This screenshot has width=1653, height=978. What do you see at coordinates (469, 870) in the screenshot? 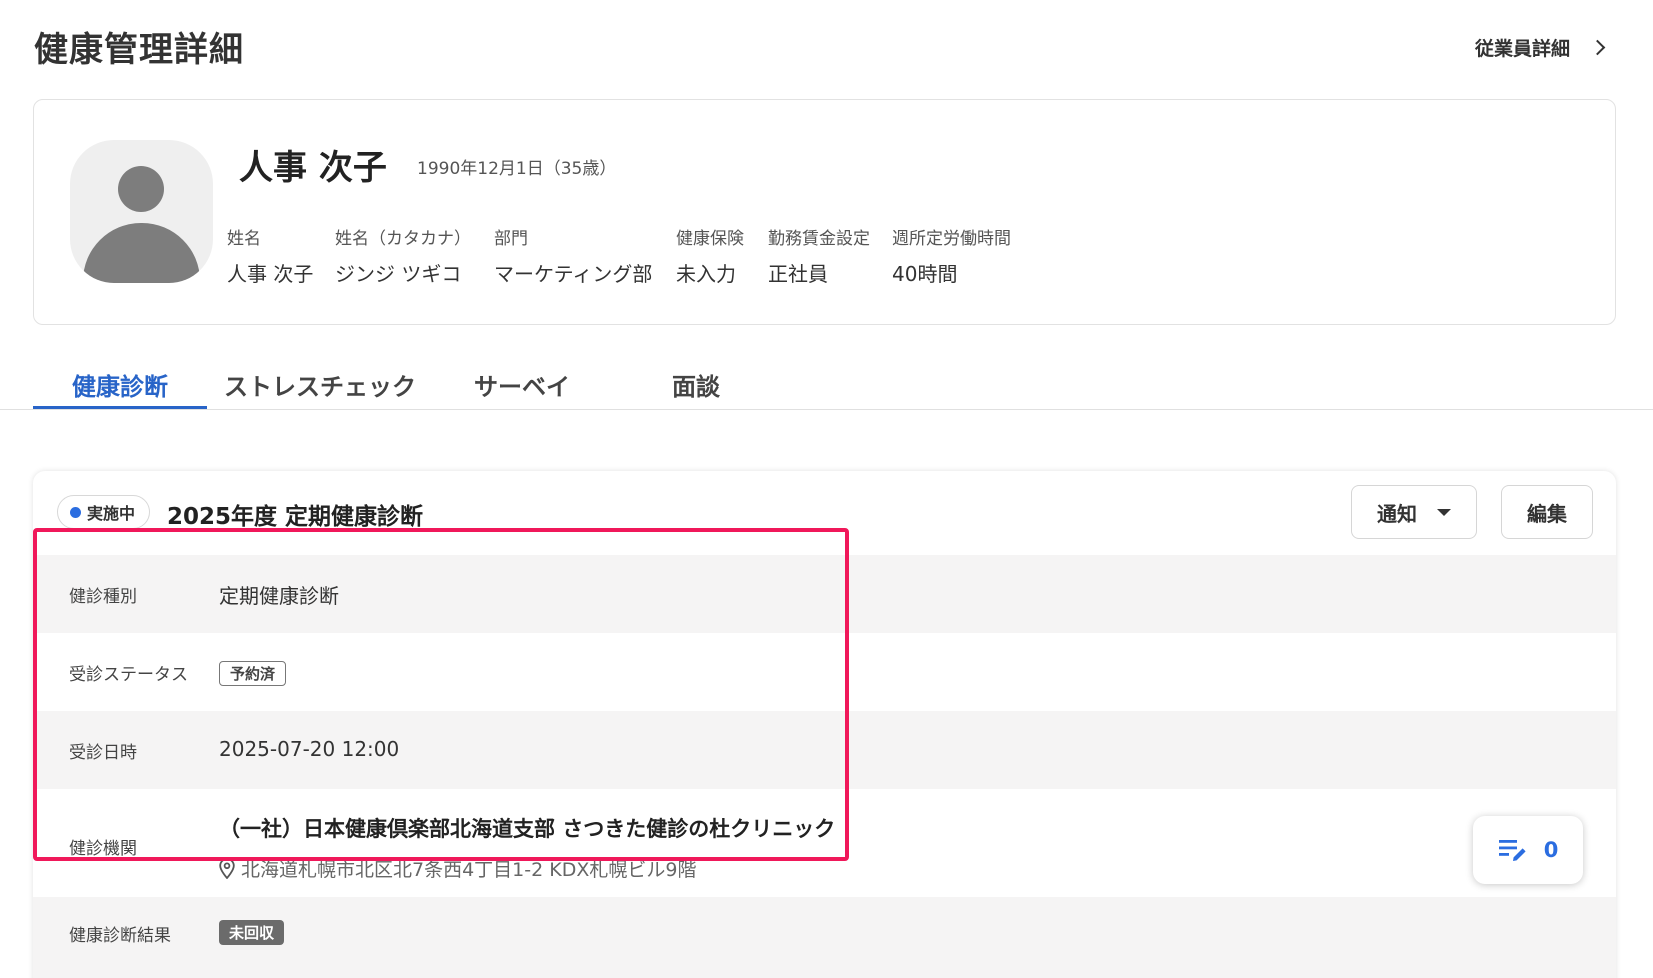
I see `clinic-address-text: 北海道札幌市北区北7条西4丁目1-2 KDX札幌ビル9階` at bounding box center [469, 870].